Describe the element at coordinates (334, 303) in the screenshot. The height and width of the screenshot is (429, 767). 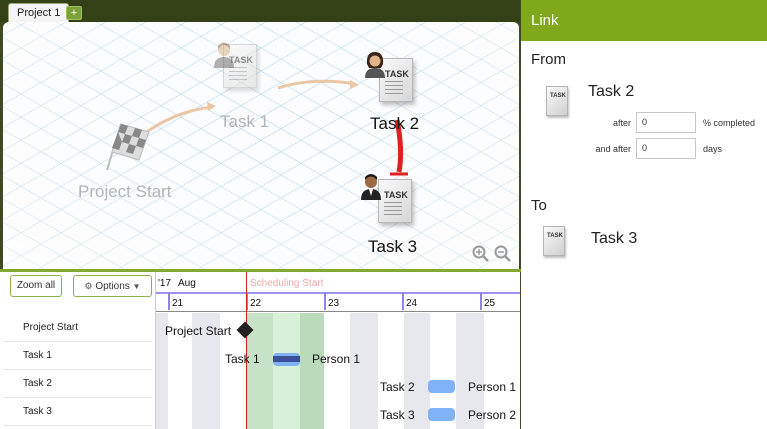
I see `day-label: 23` at that location.